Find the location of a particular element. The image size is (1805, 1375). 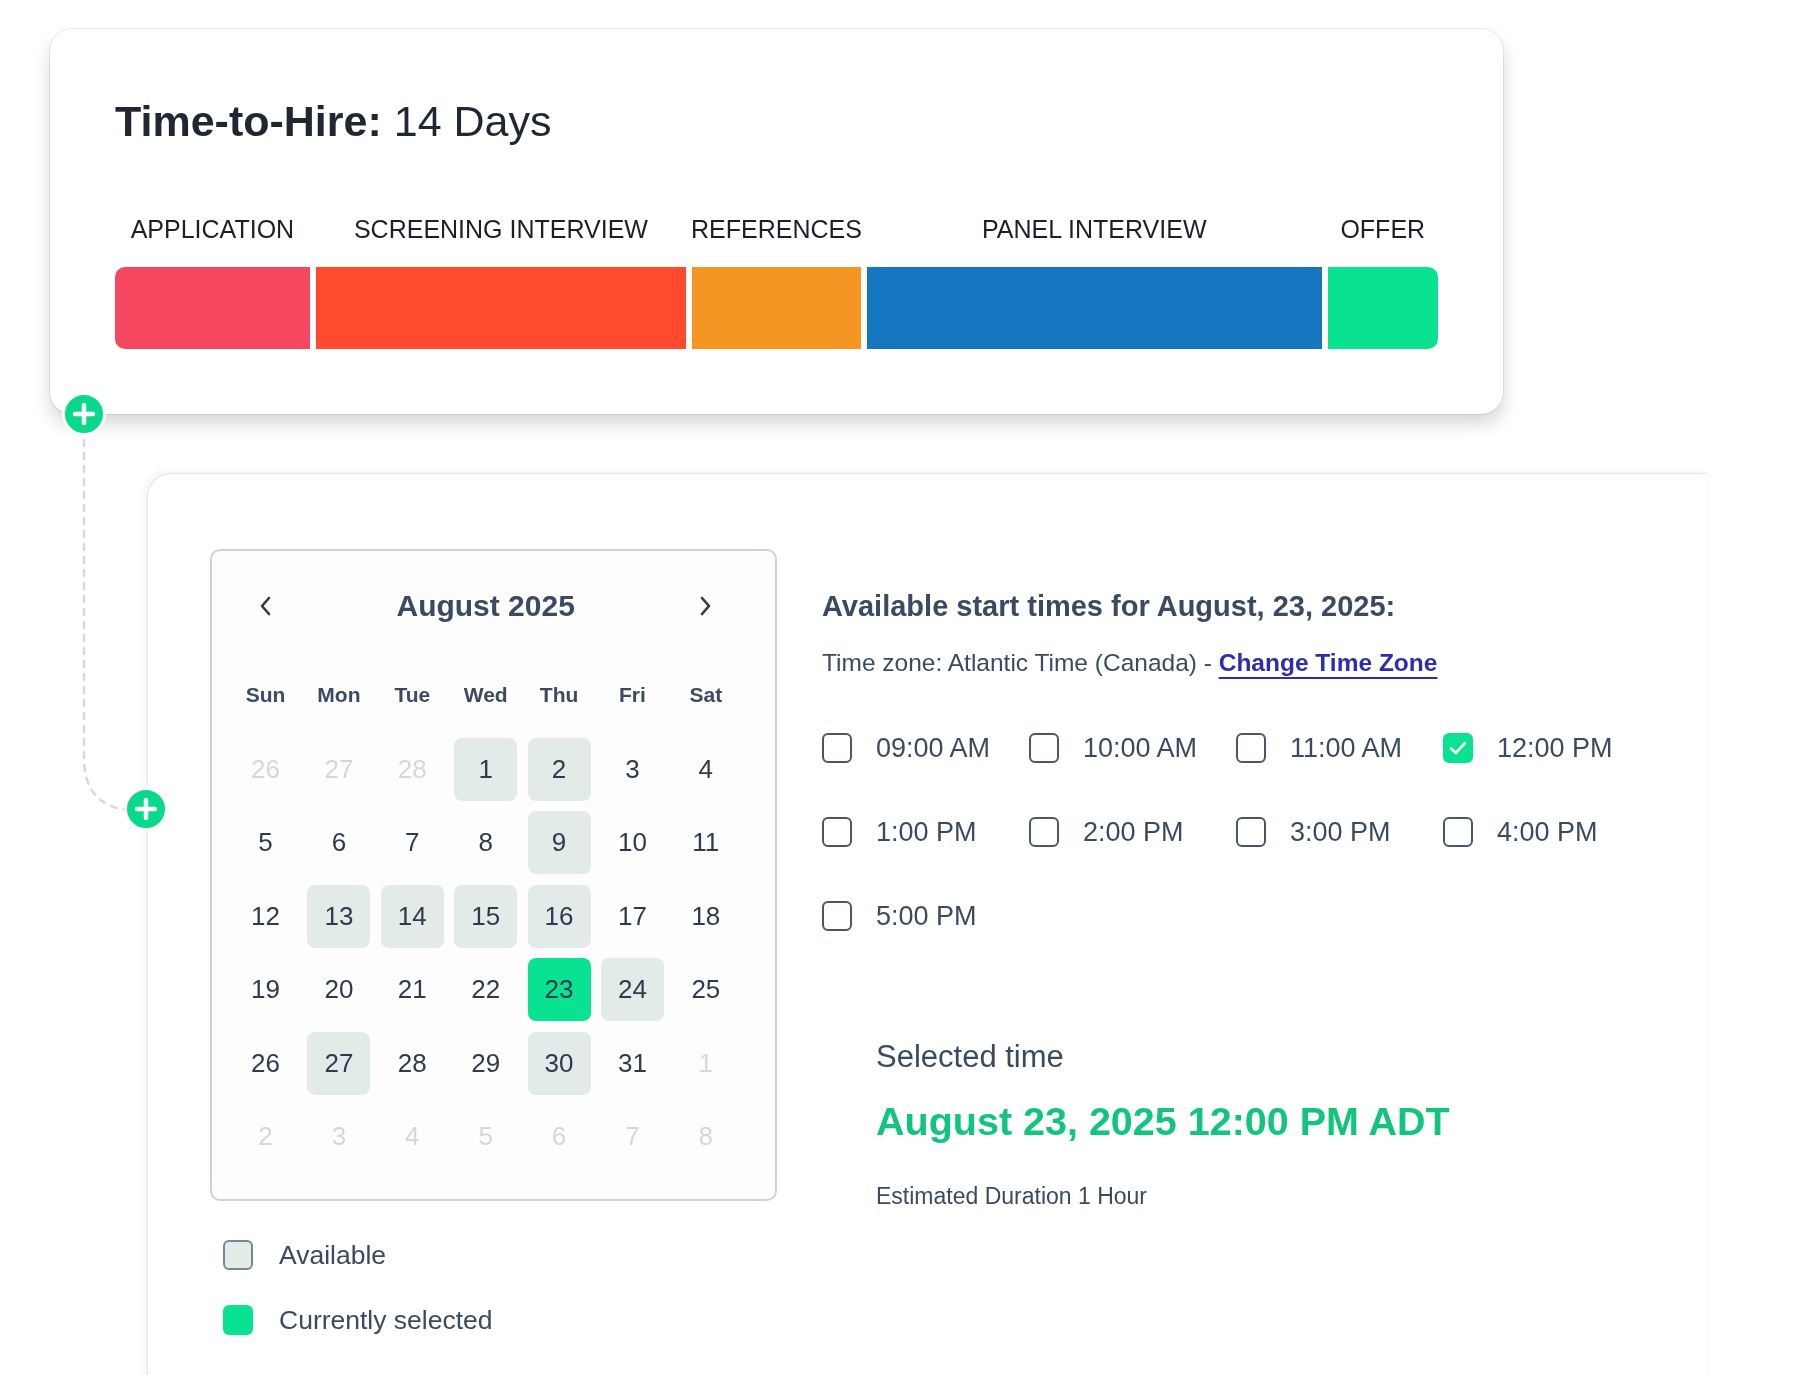

calendar-day: 26 is located at coordinates (265, 1063).